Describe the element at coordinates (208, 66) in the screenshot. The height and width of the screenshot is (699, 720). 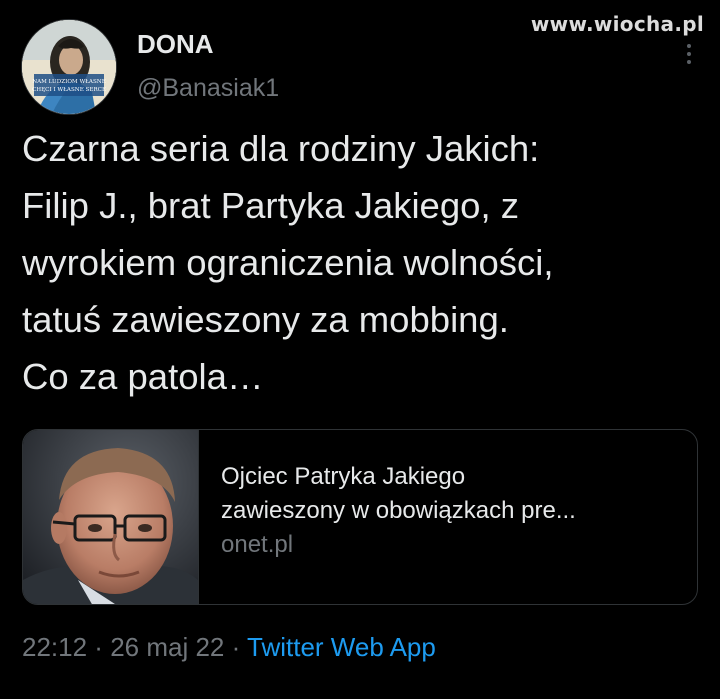
I see `user-info: DONA @Banasiak1` at that location.